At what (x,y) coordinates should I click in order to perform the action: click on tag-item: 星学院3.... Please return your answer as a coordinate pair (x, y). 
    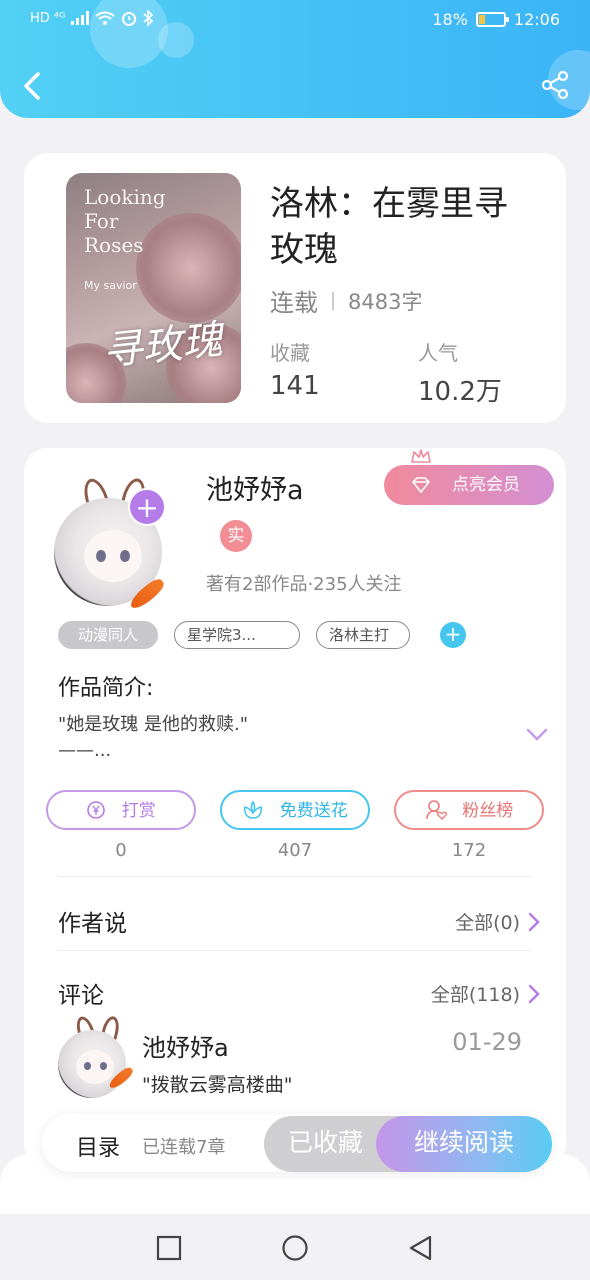
    Looking at the image, I should click on (237, 635).